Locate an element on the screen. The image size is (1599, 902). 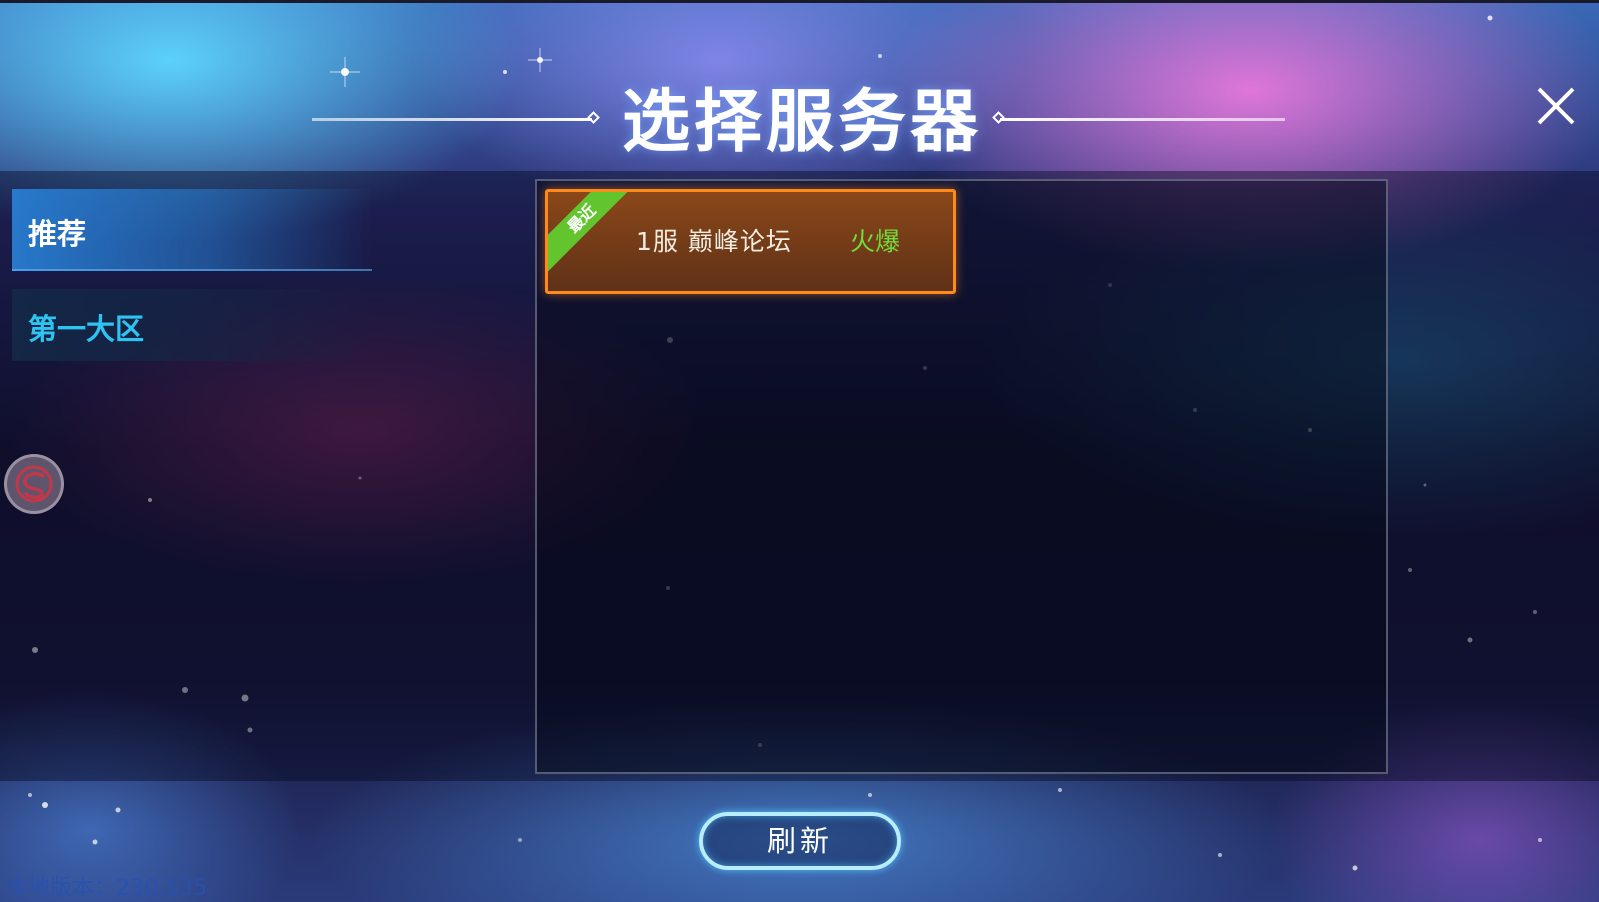
refresh-label: 刷新 is located at coordinates (799, 841).